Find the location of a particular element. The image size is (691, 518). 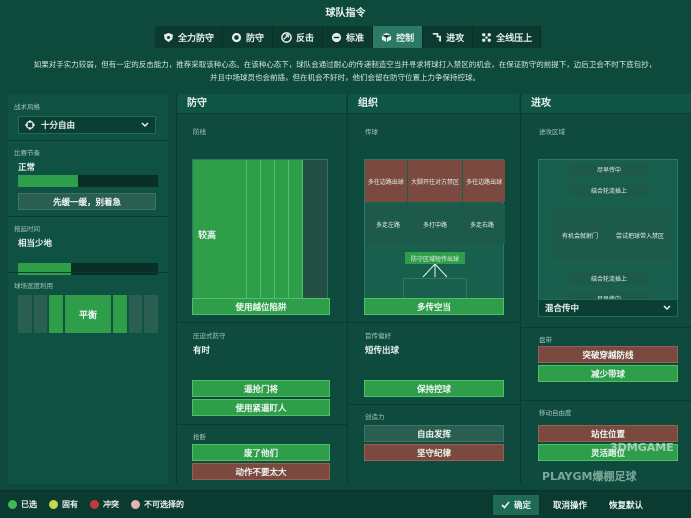

tab-full-defense: 全力防守 is located at coordinates (189, 37).